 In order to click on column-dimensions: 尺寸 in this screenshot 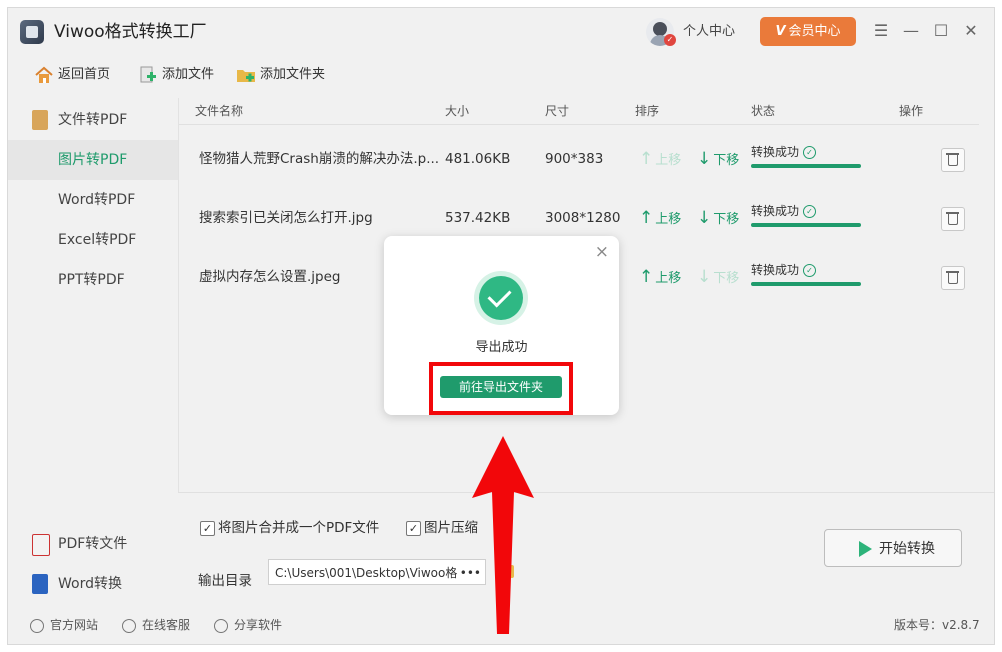, I will do `click(557, 111)`.